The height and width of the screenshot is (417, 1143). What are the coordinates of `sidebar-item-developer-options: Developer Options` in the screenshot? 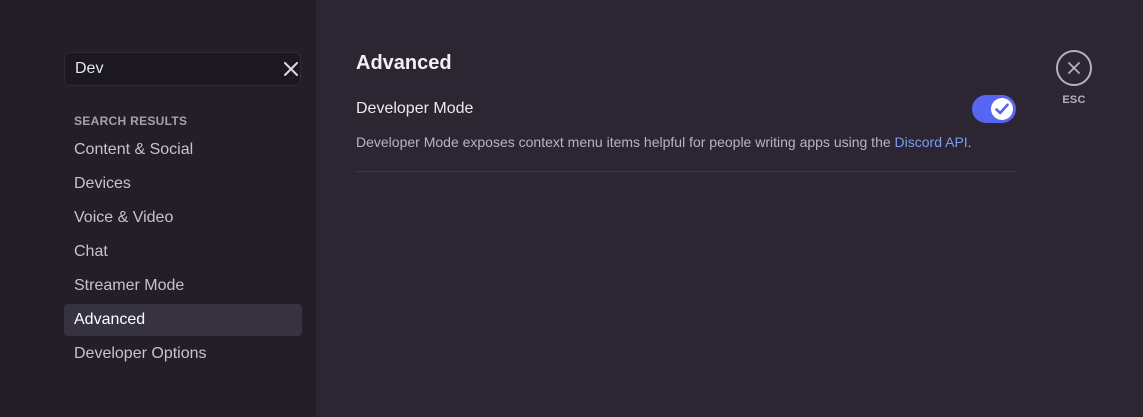 It's located at (183, 354).